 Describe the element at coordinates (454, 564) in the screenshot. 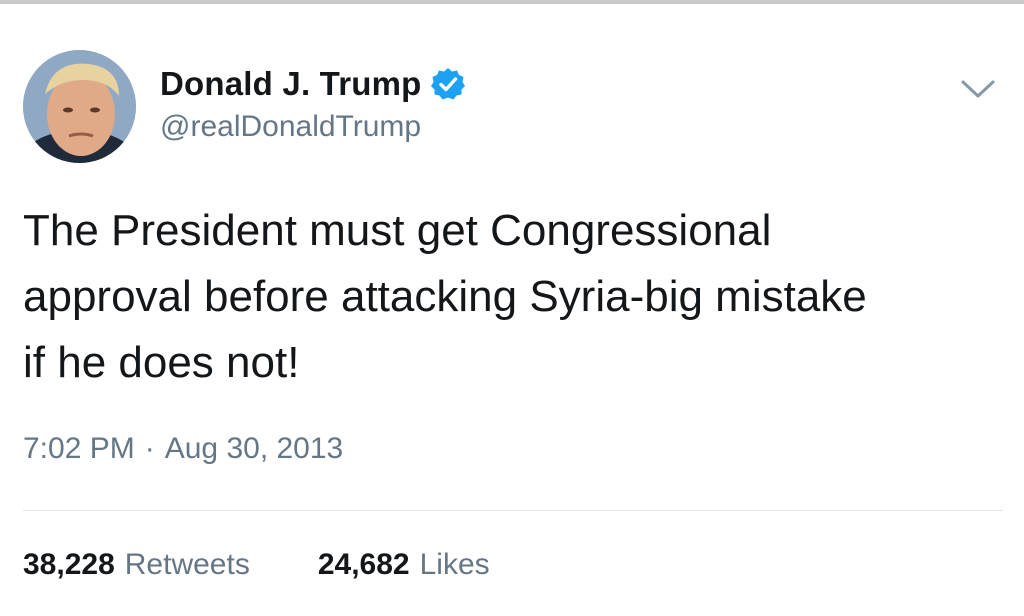

I see `likes-label: Likes` at that location.